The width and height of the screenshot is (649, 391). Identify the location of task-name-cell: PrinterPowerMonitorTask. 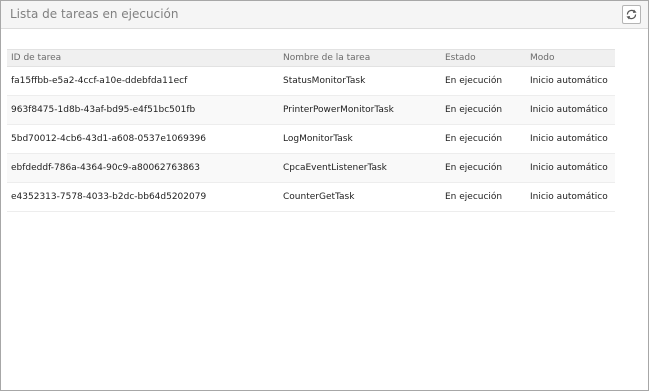
(338, 110).